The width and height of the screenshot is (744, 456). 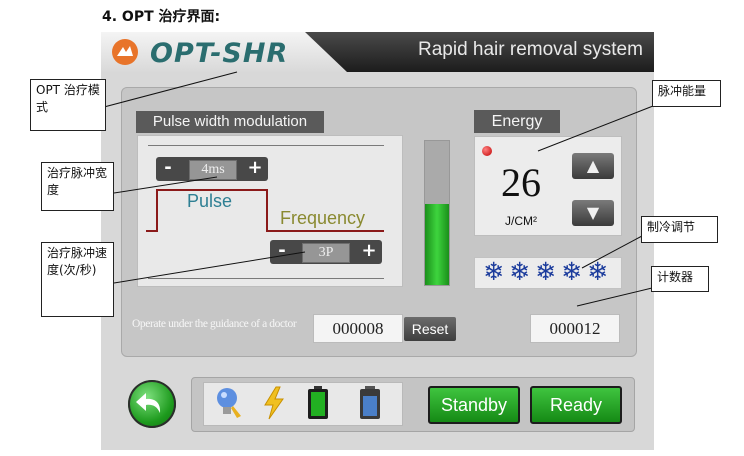 I want to click on callout-counter: 计数器, so click(x=680, y=279).